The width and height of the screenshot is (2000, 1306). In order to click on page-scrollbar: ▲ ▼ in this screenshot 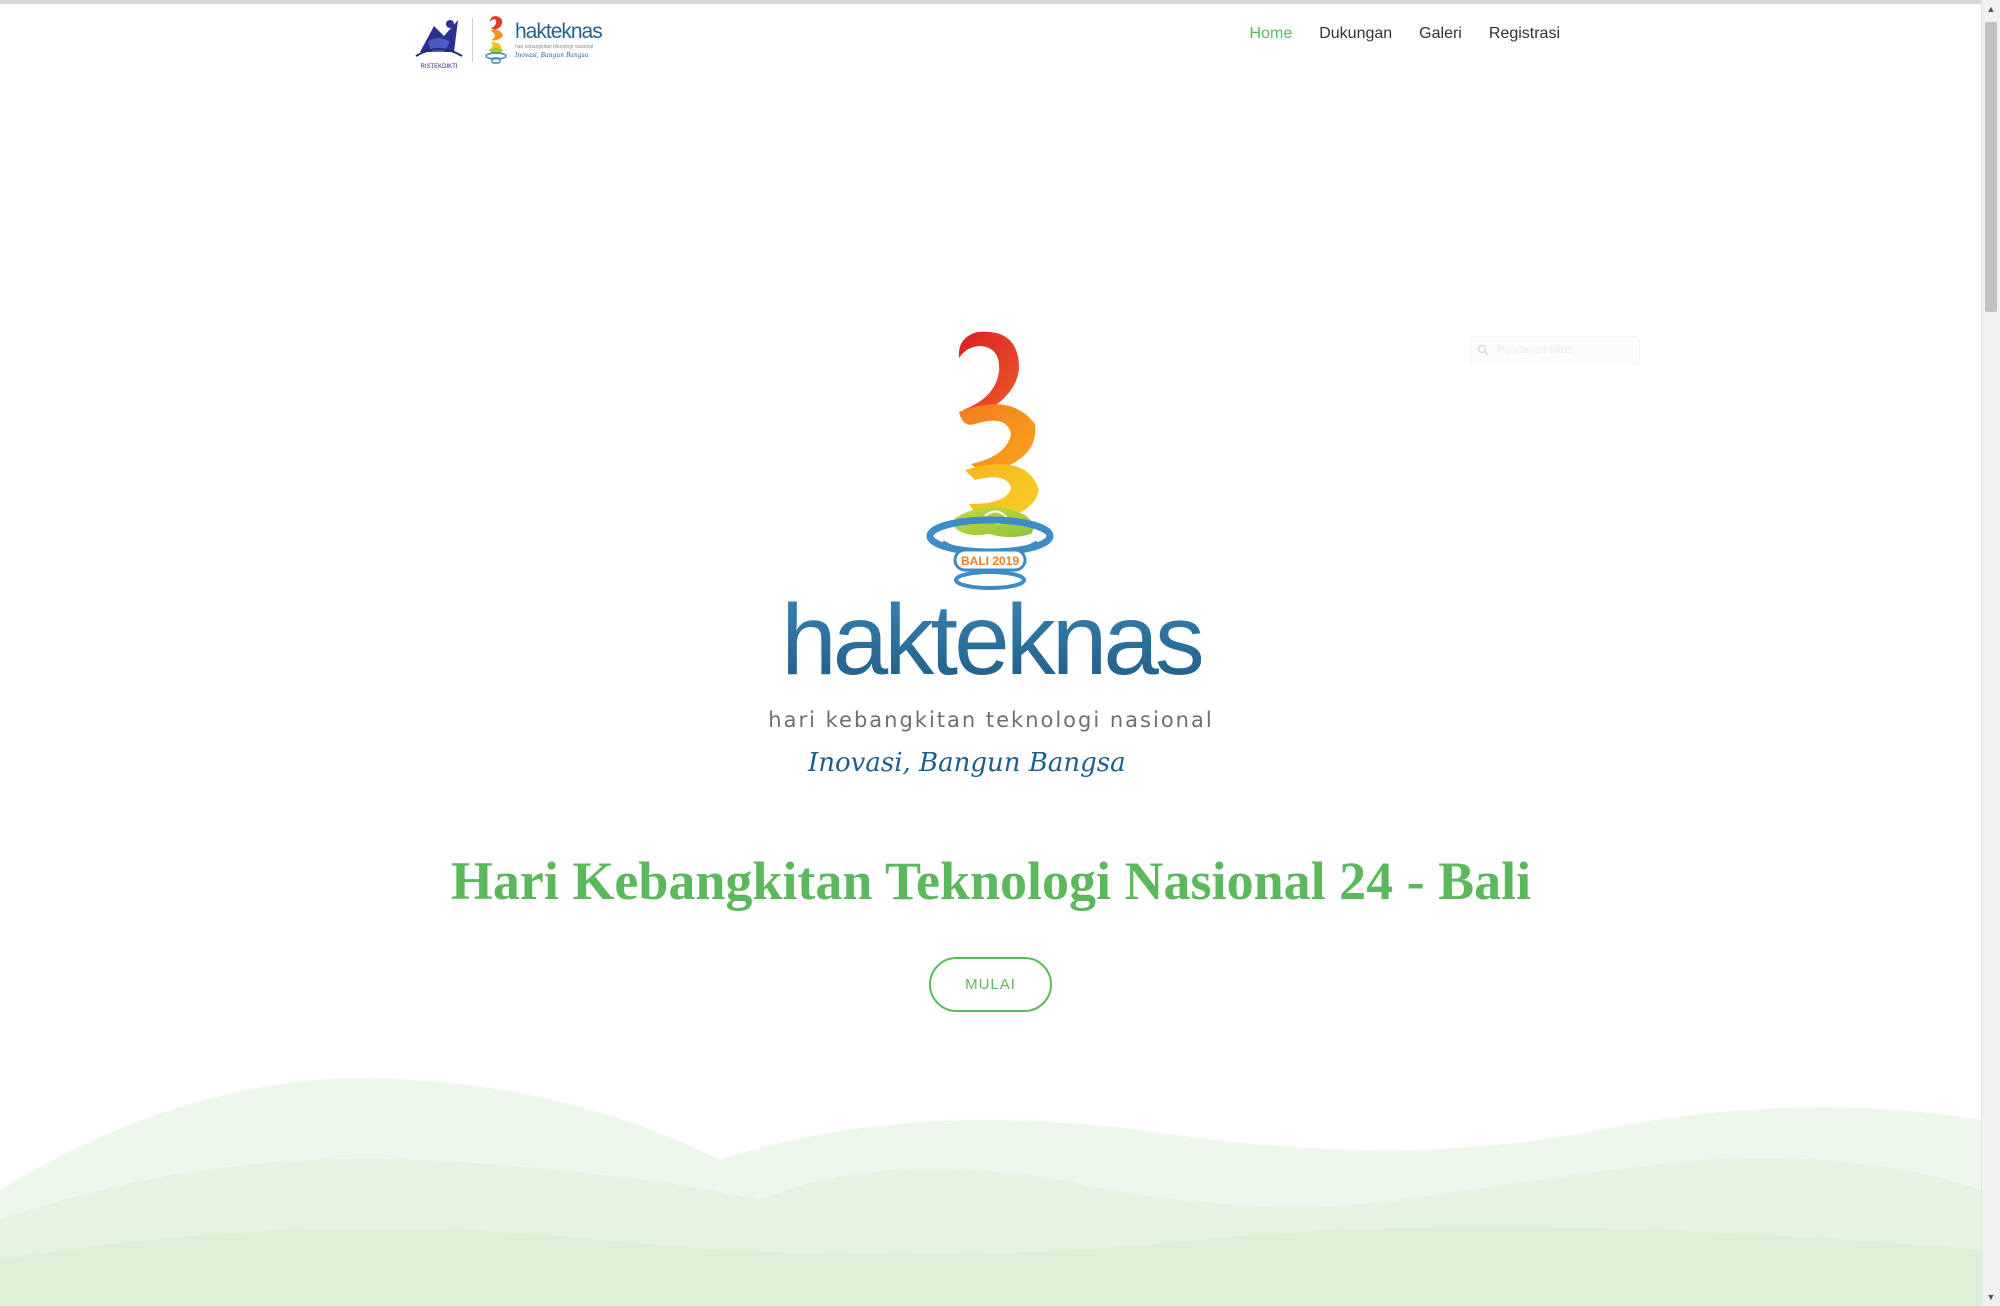, I will do `click(1990, 653)`.